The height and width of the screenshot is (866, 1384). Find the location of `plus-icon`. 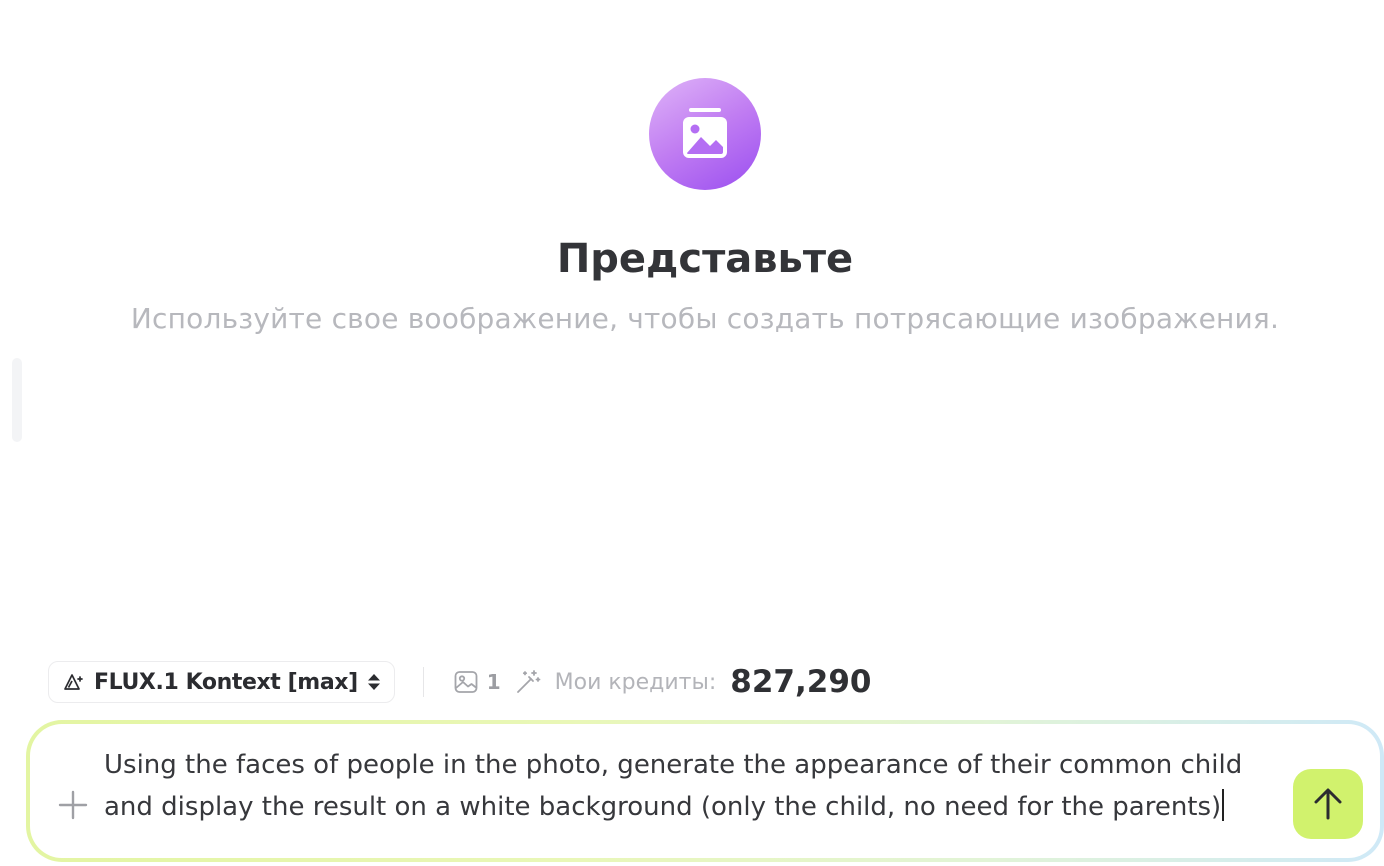

plus-icon is located at coordinates (73, 805).